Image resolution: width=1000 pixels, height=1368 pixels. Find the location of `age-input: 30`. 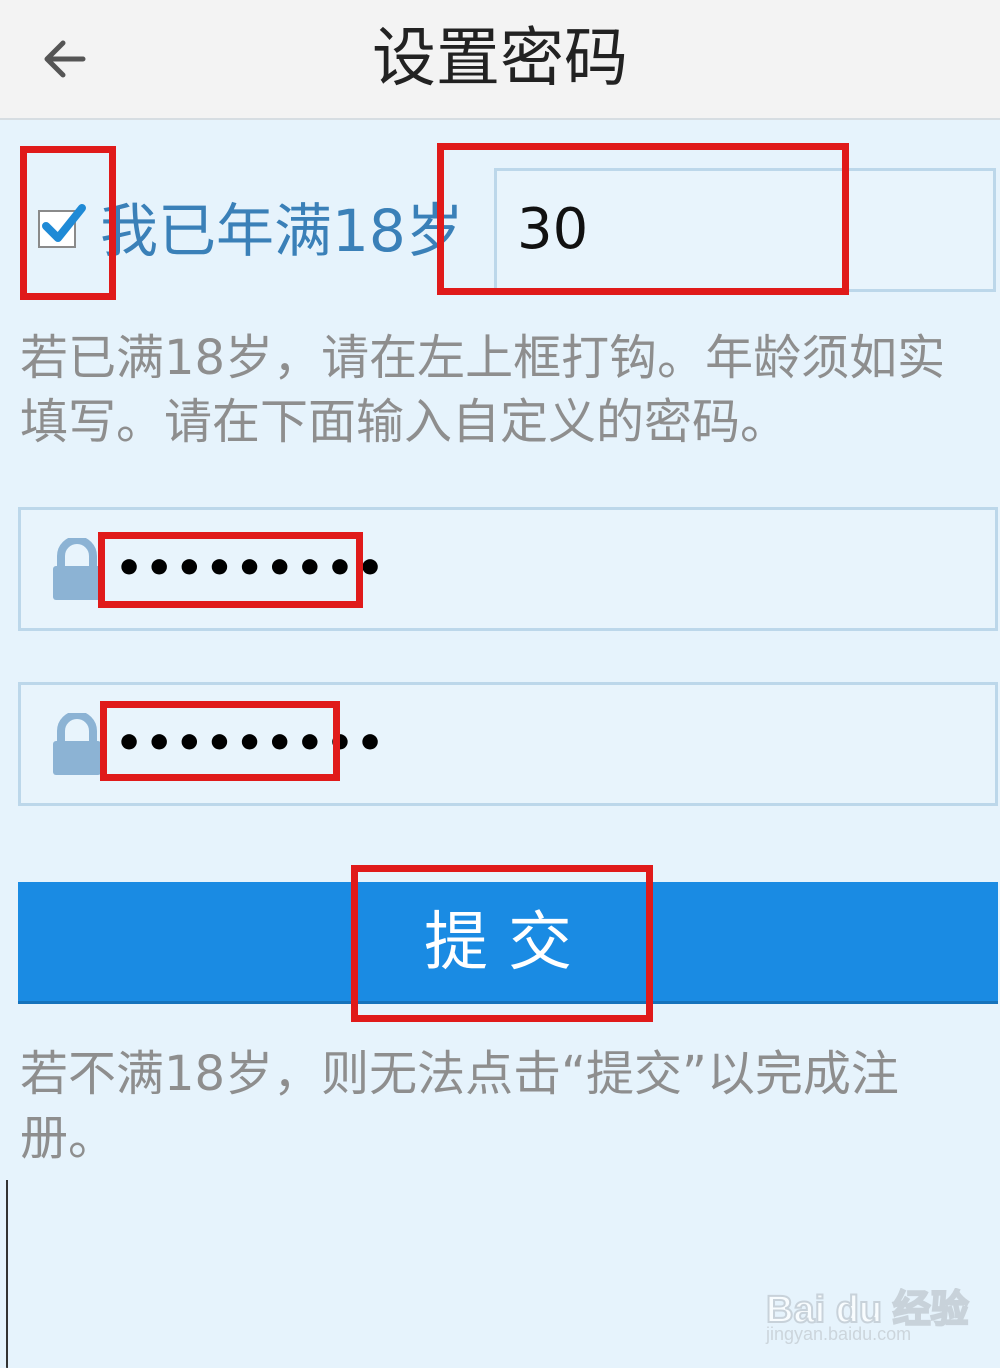

age-input: 30 is located at coordinates (745, 230).